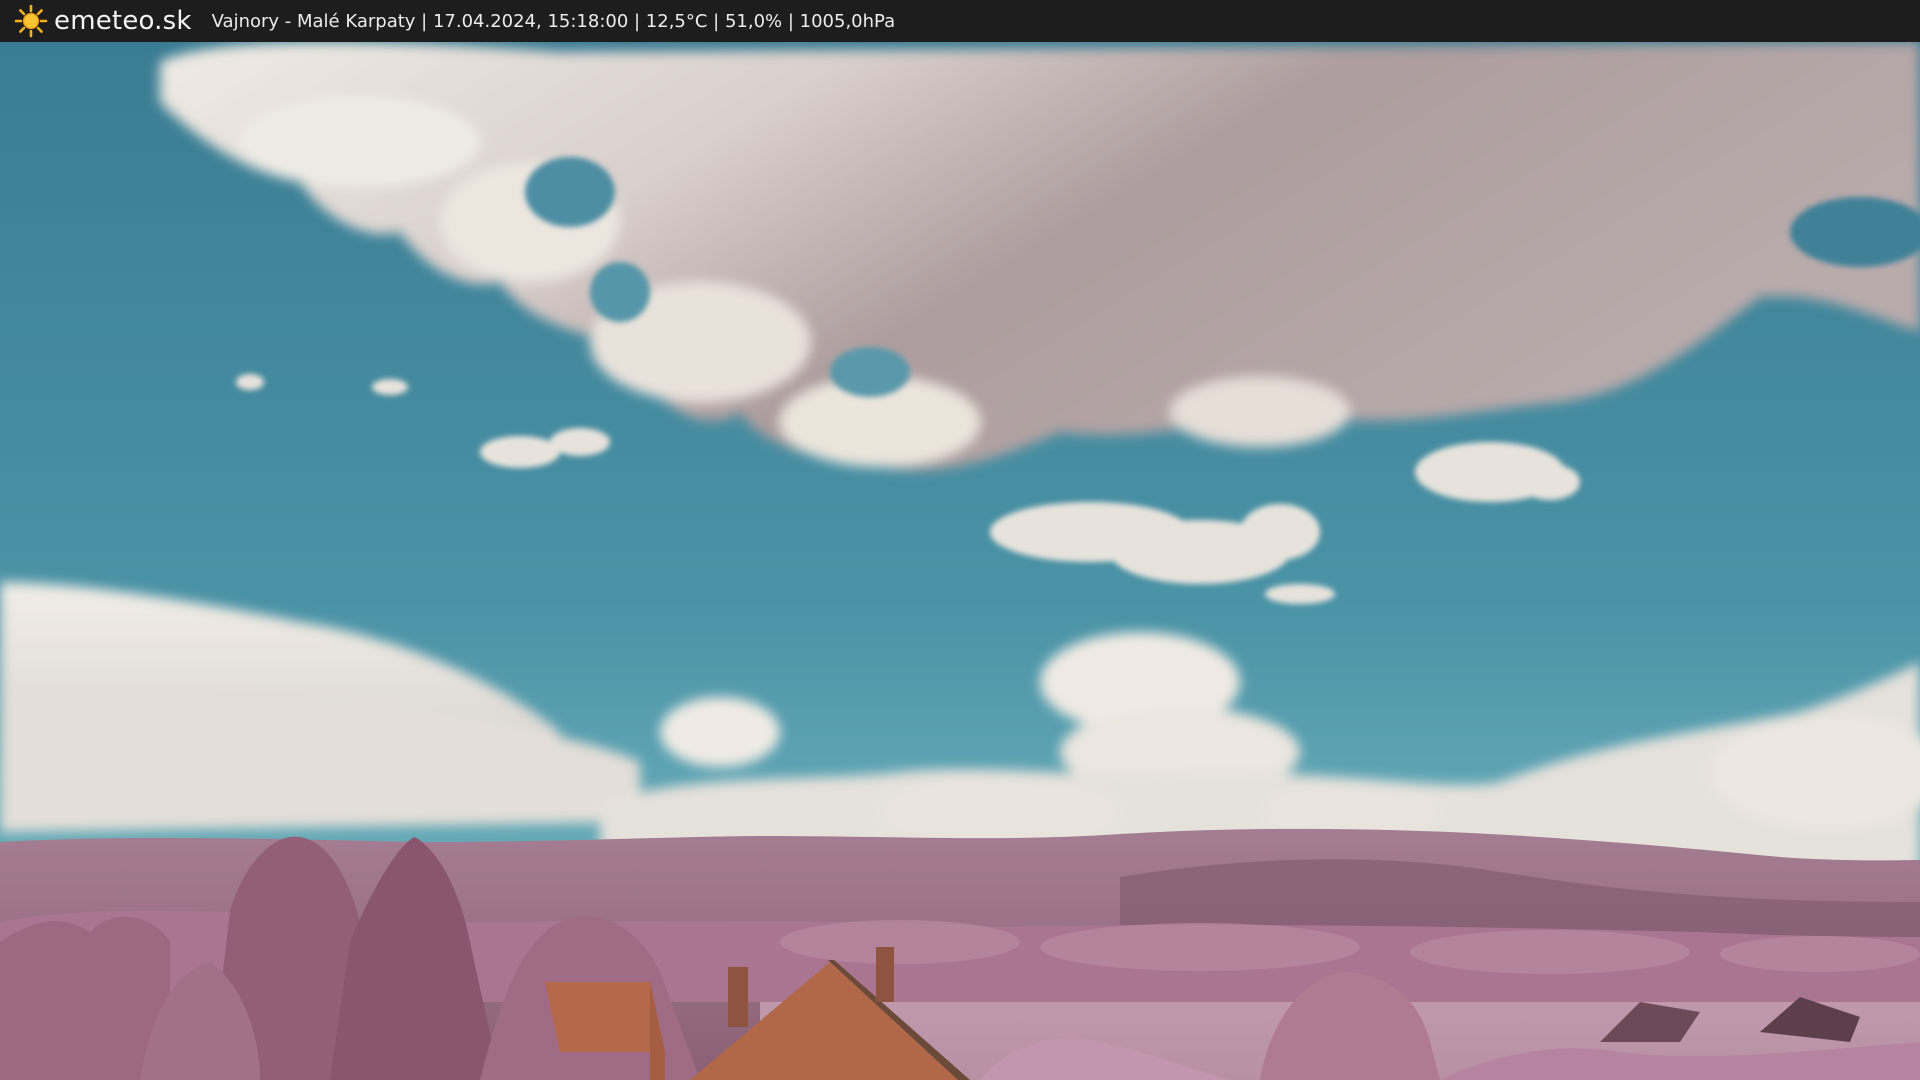 This screenshot has height=1080, width=1920. Describe the element at coordinates (123, 21) in the screenshot. I see `site-name: emeteo.sk` at that location.